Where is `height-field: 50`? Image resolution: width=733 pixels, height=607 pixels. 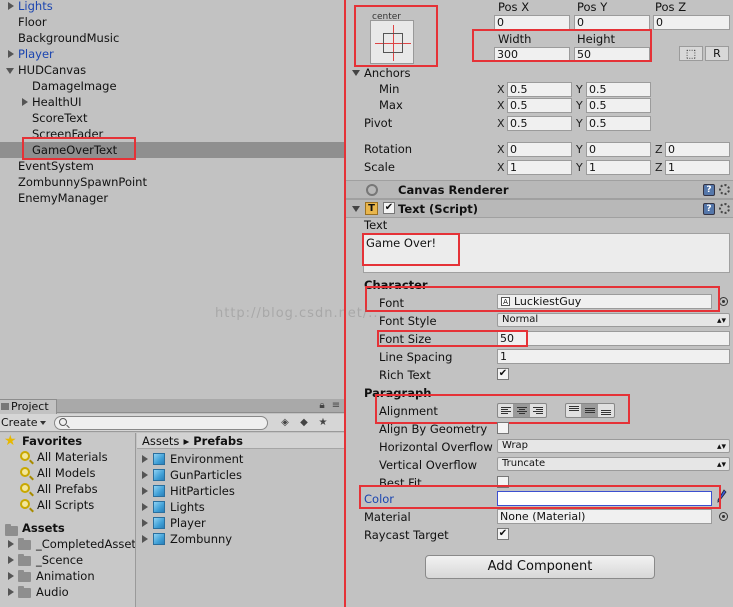 height-field: 50 is located at coordinates (612, 54).